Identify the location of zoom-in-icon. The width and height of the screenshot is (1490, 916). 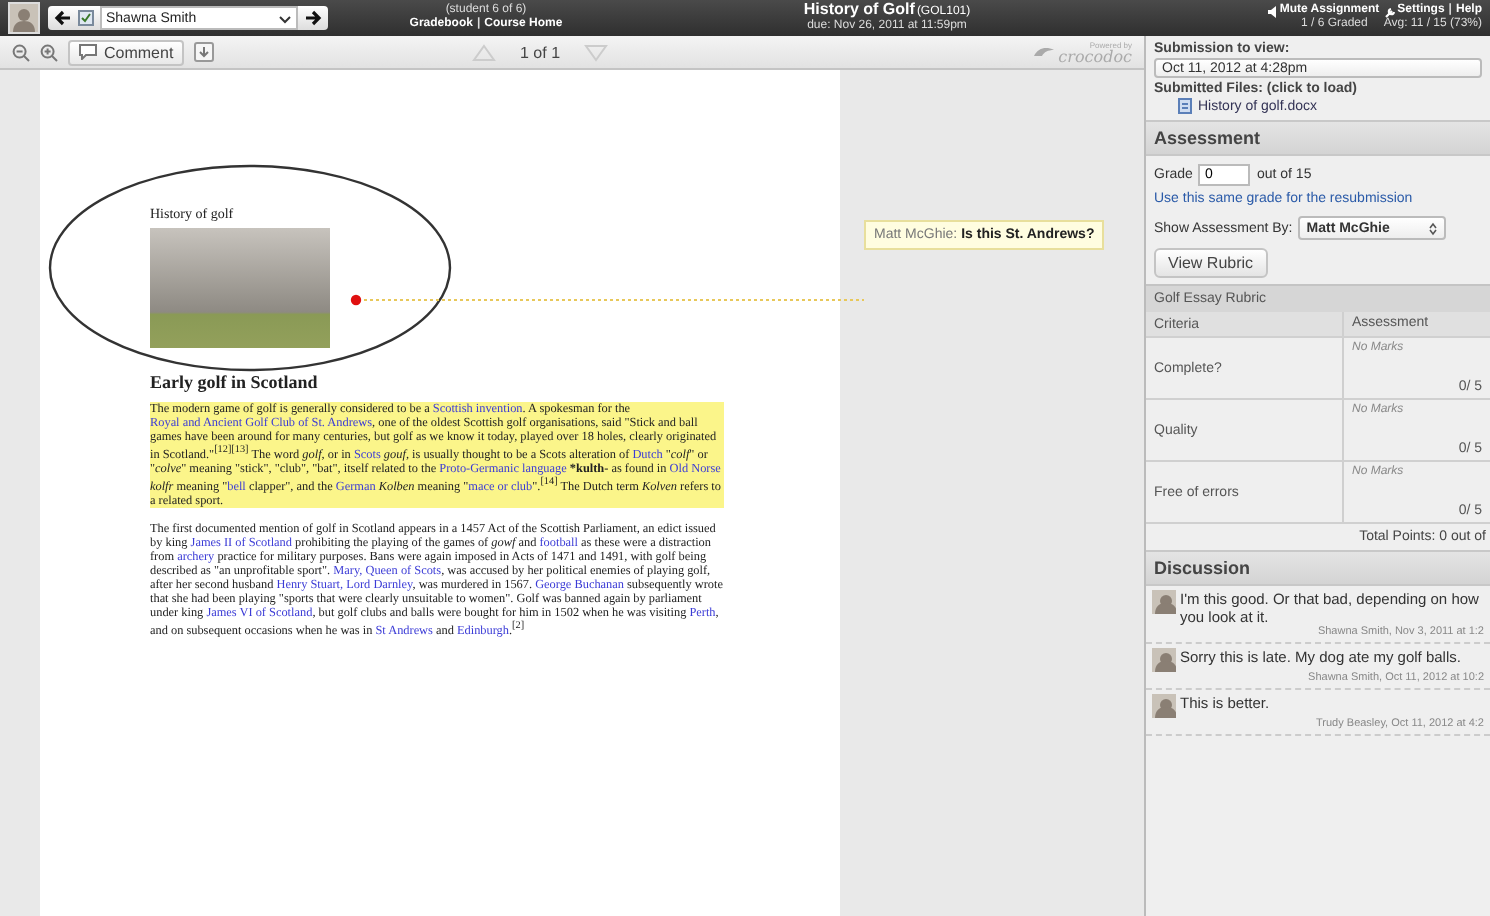
(49, 52).